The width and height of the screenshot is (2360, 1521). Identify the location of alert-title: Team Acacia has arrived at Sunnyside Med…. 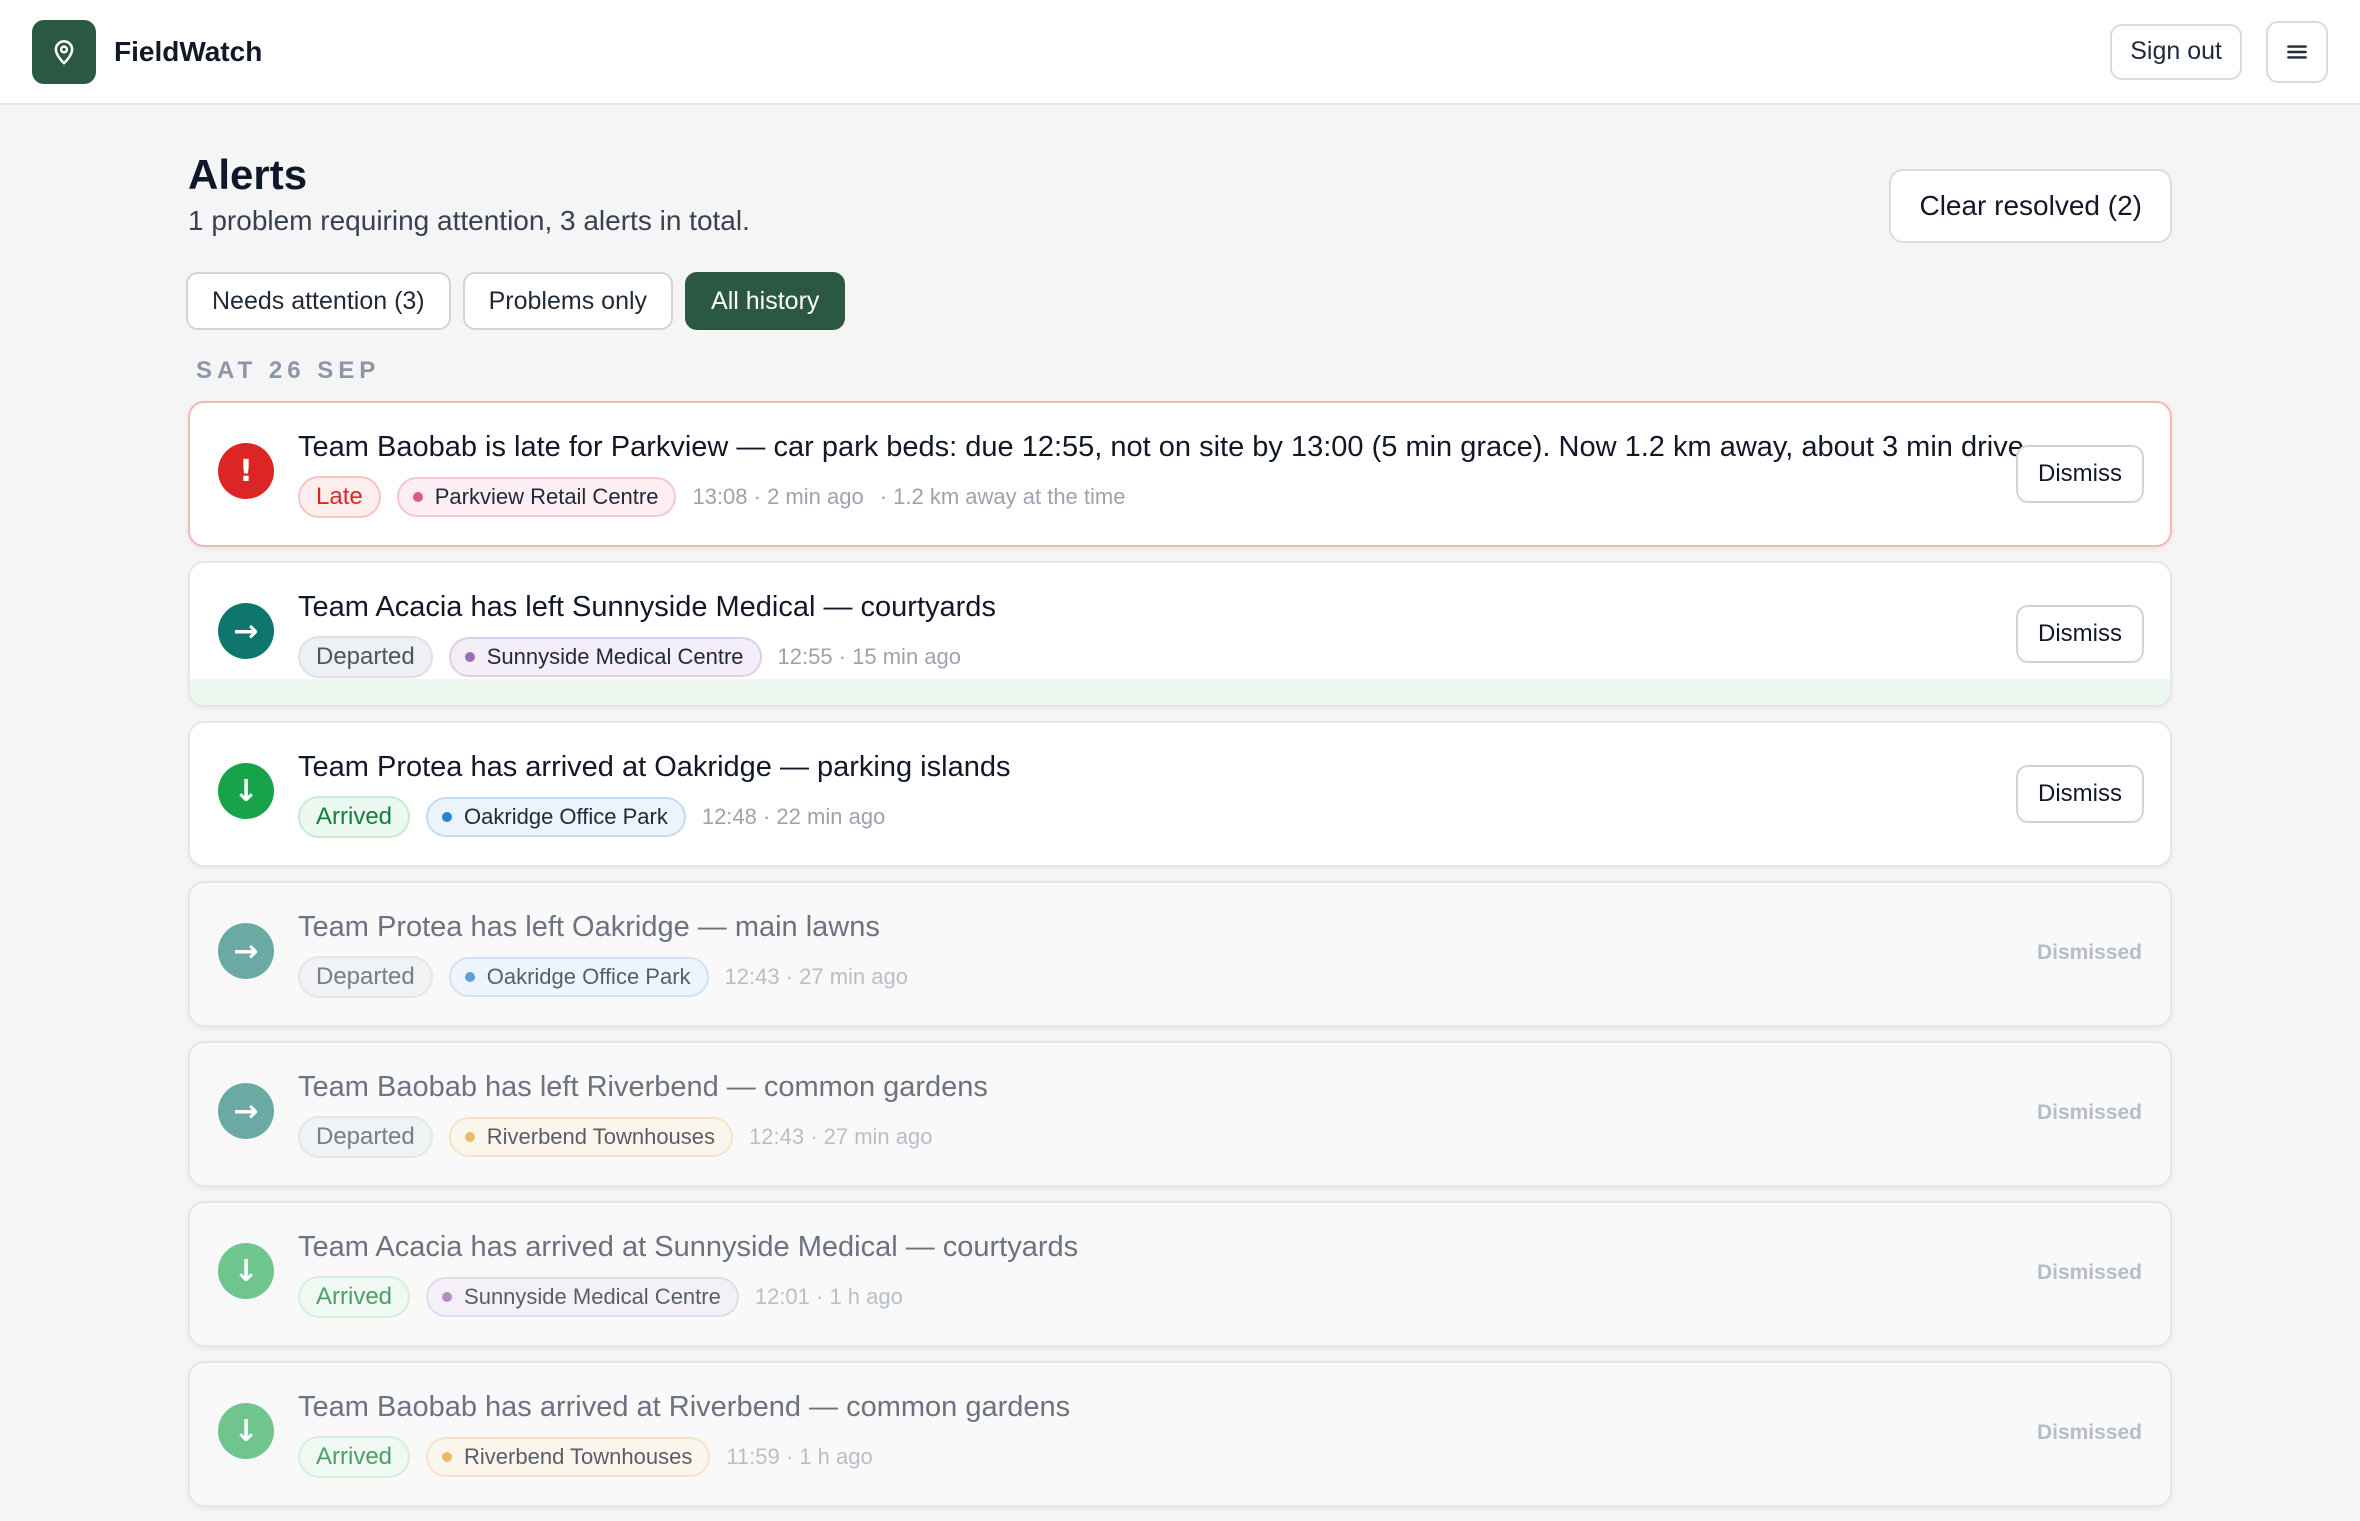
(688, 1247).